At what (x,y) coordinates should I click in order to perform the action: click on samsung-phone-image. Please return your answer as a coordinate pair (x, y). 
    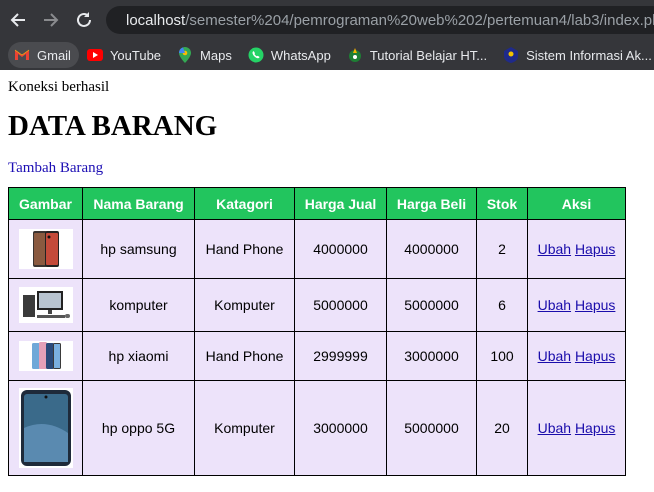
    Looking at the image, I should click on (45, 249).